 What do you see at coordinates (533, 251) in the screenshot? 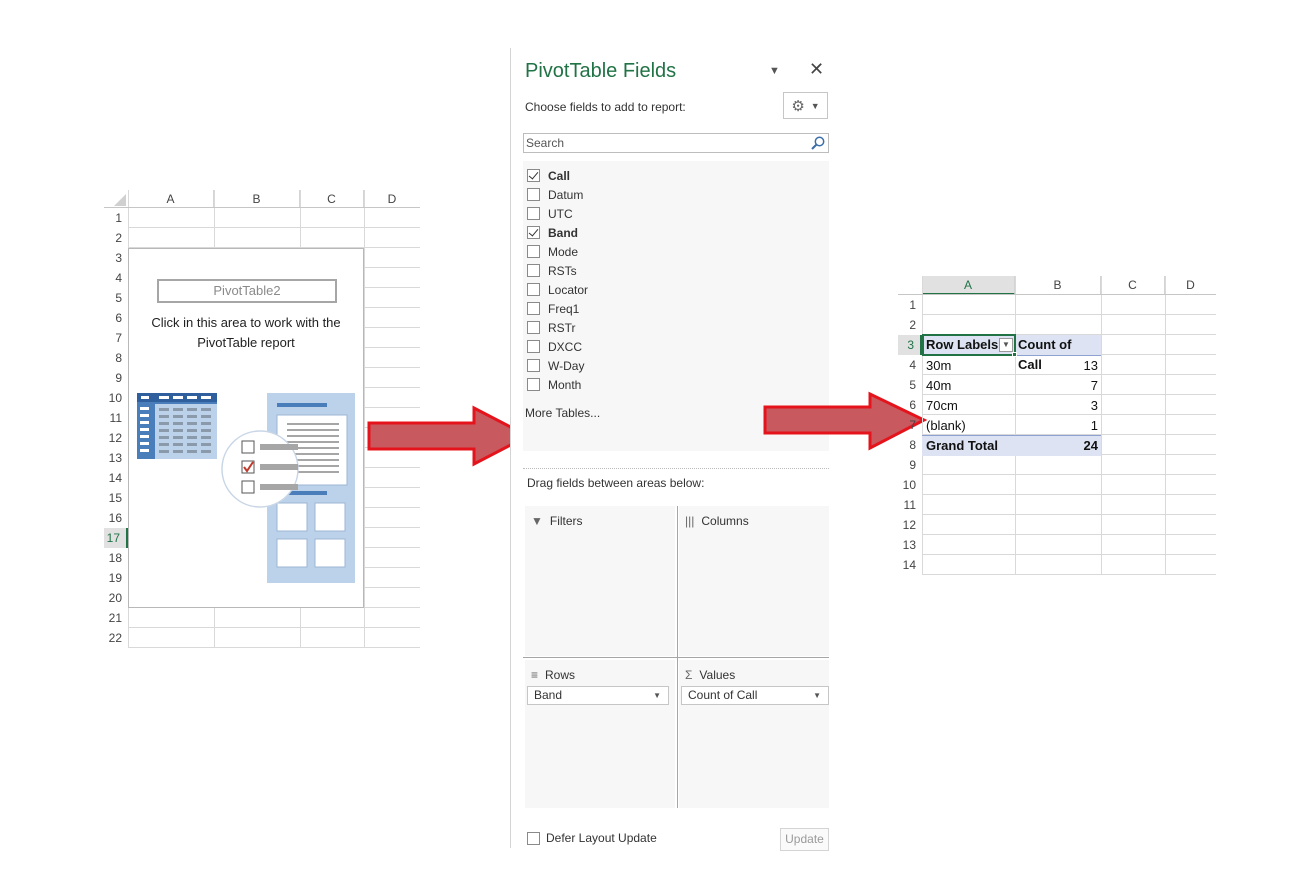
I see `field-mode-checkbox` at bounding box center [533, 251].